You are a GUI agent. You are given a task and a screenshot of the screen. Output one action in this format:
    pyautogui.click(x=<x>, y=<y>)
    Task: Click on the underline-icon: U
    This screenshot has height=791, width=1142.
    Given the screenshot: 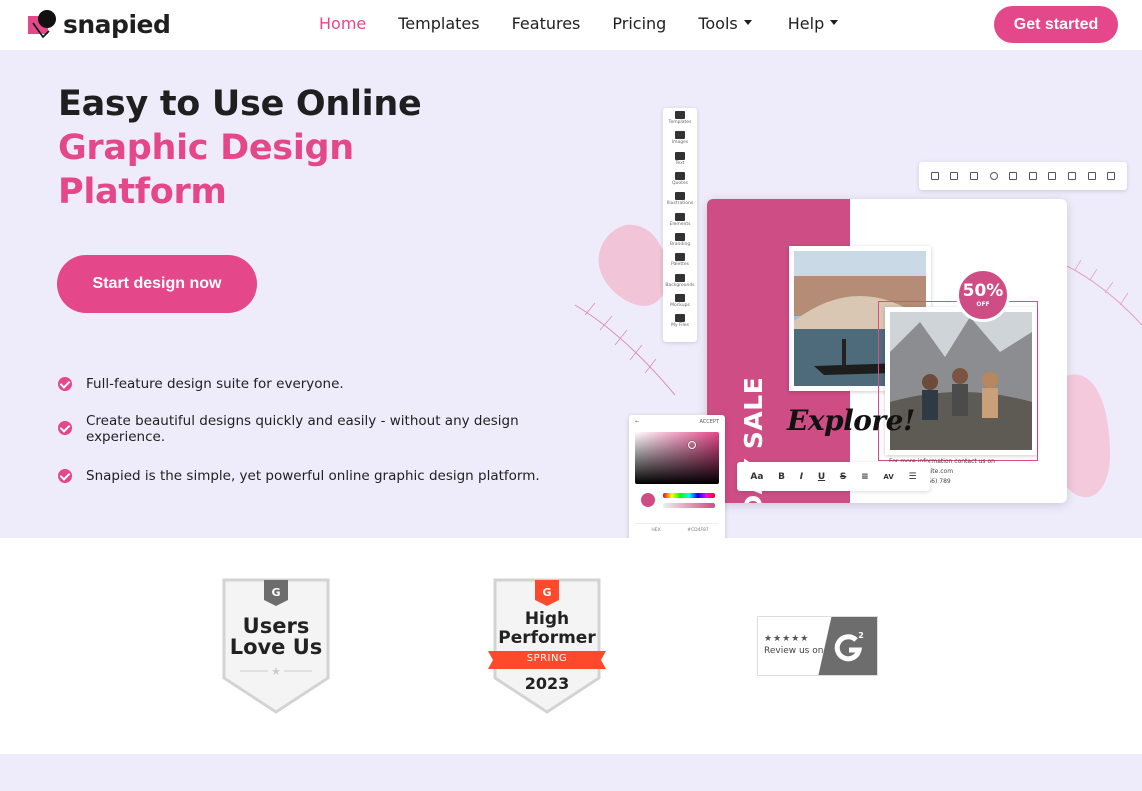 What is the action you would take?
    pyautogui.click(x=821, y=476)
    